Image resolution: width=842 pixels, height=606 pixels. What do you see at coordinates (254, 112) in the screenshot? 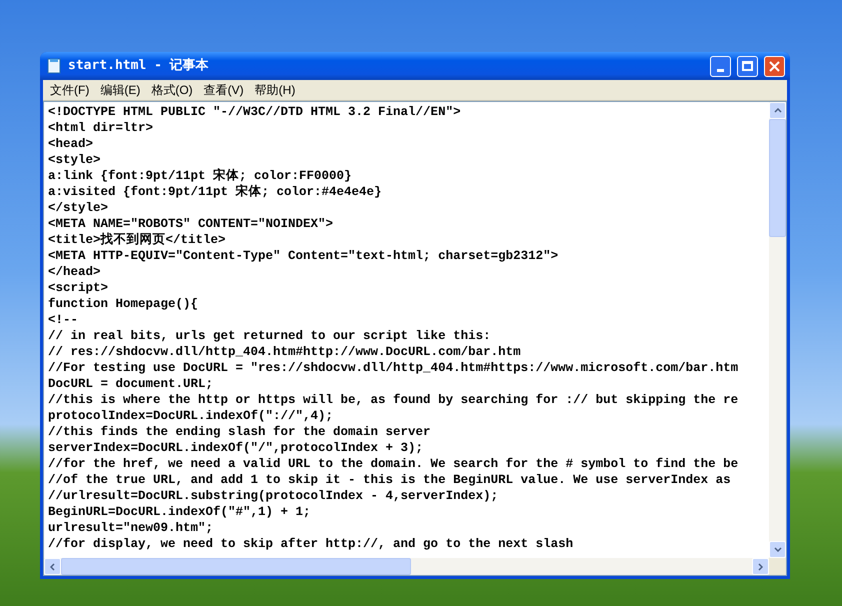
I see `code-line: <!DOCTYPE HTML PUBLIC "-//W3C//DTD HTML 3.2 Final//EN">` at bounding box center [254, 112].